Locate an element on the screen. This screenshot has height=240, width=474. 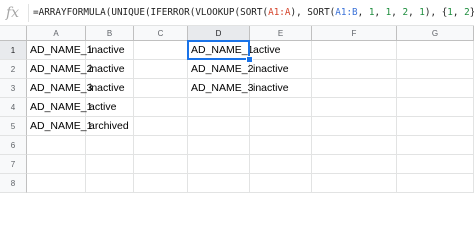
cell-c2 is located at coordinates (161, 69).